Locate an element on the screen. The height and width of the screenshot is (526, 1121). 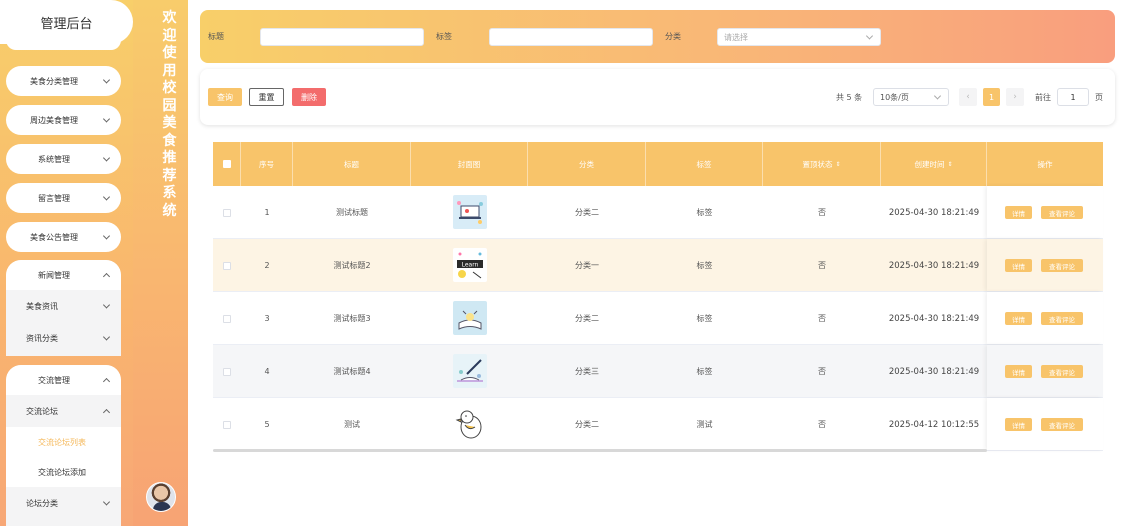
reset-button: 重置 is located at coordinates (266, 97).